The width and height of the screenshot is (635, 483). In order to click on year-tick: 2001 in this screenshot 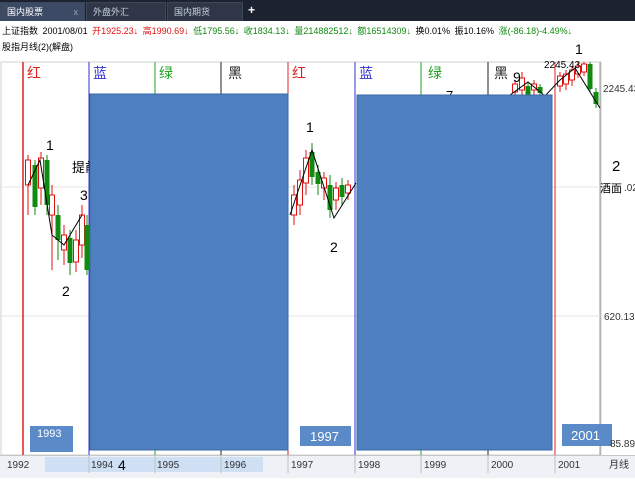, I will do `click(569, 465)`.